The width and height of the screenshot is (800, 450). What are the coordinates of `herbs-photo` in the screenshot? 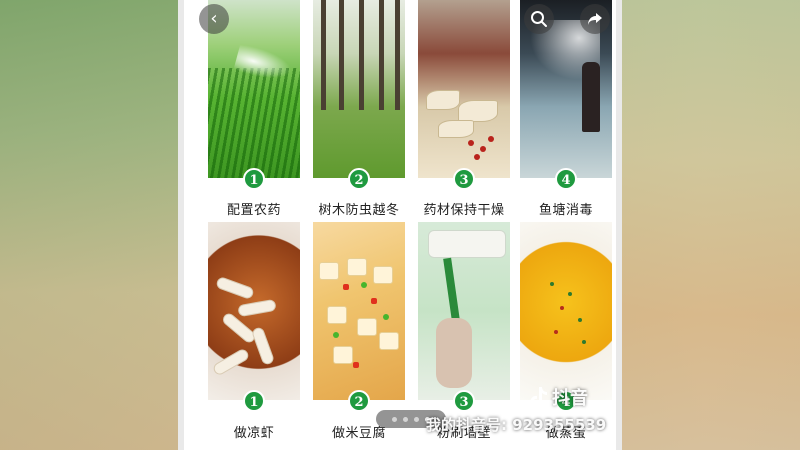 It's located at (464, 89).